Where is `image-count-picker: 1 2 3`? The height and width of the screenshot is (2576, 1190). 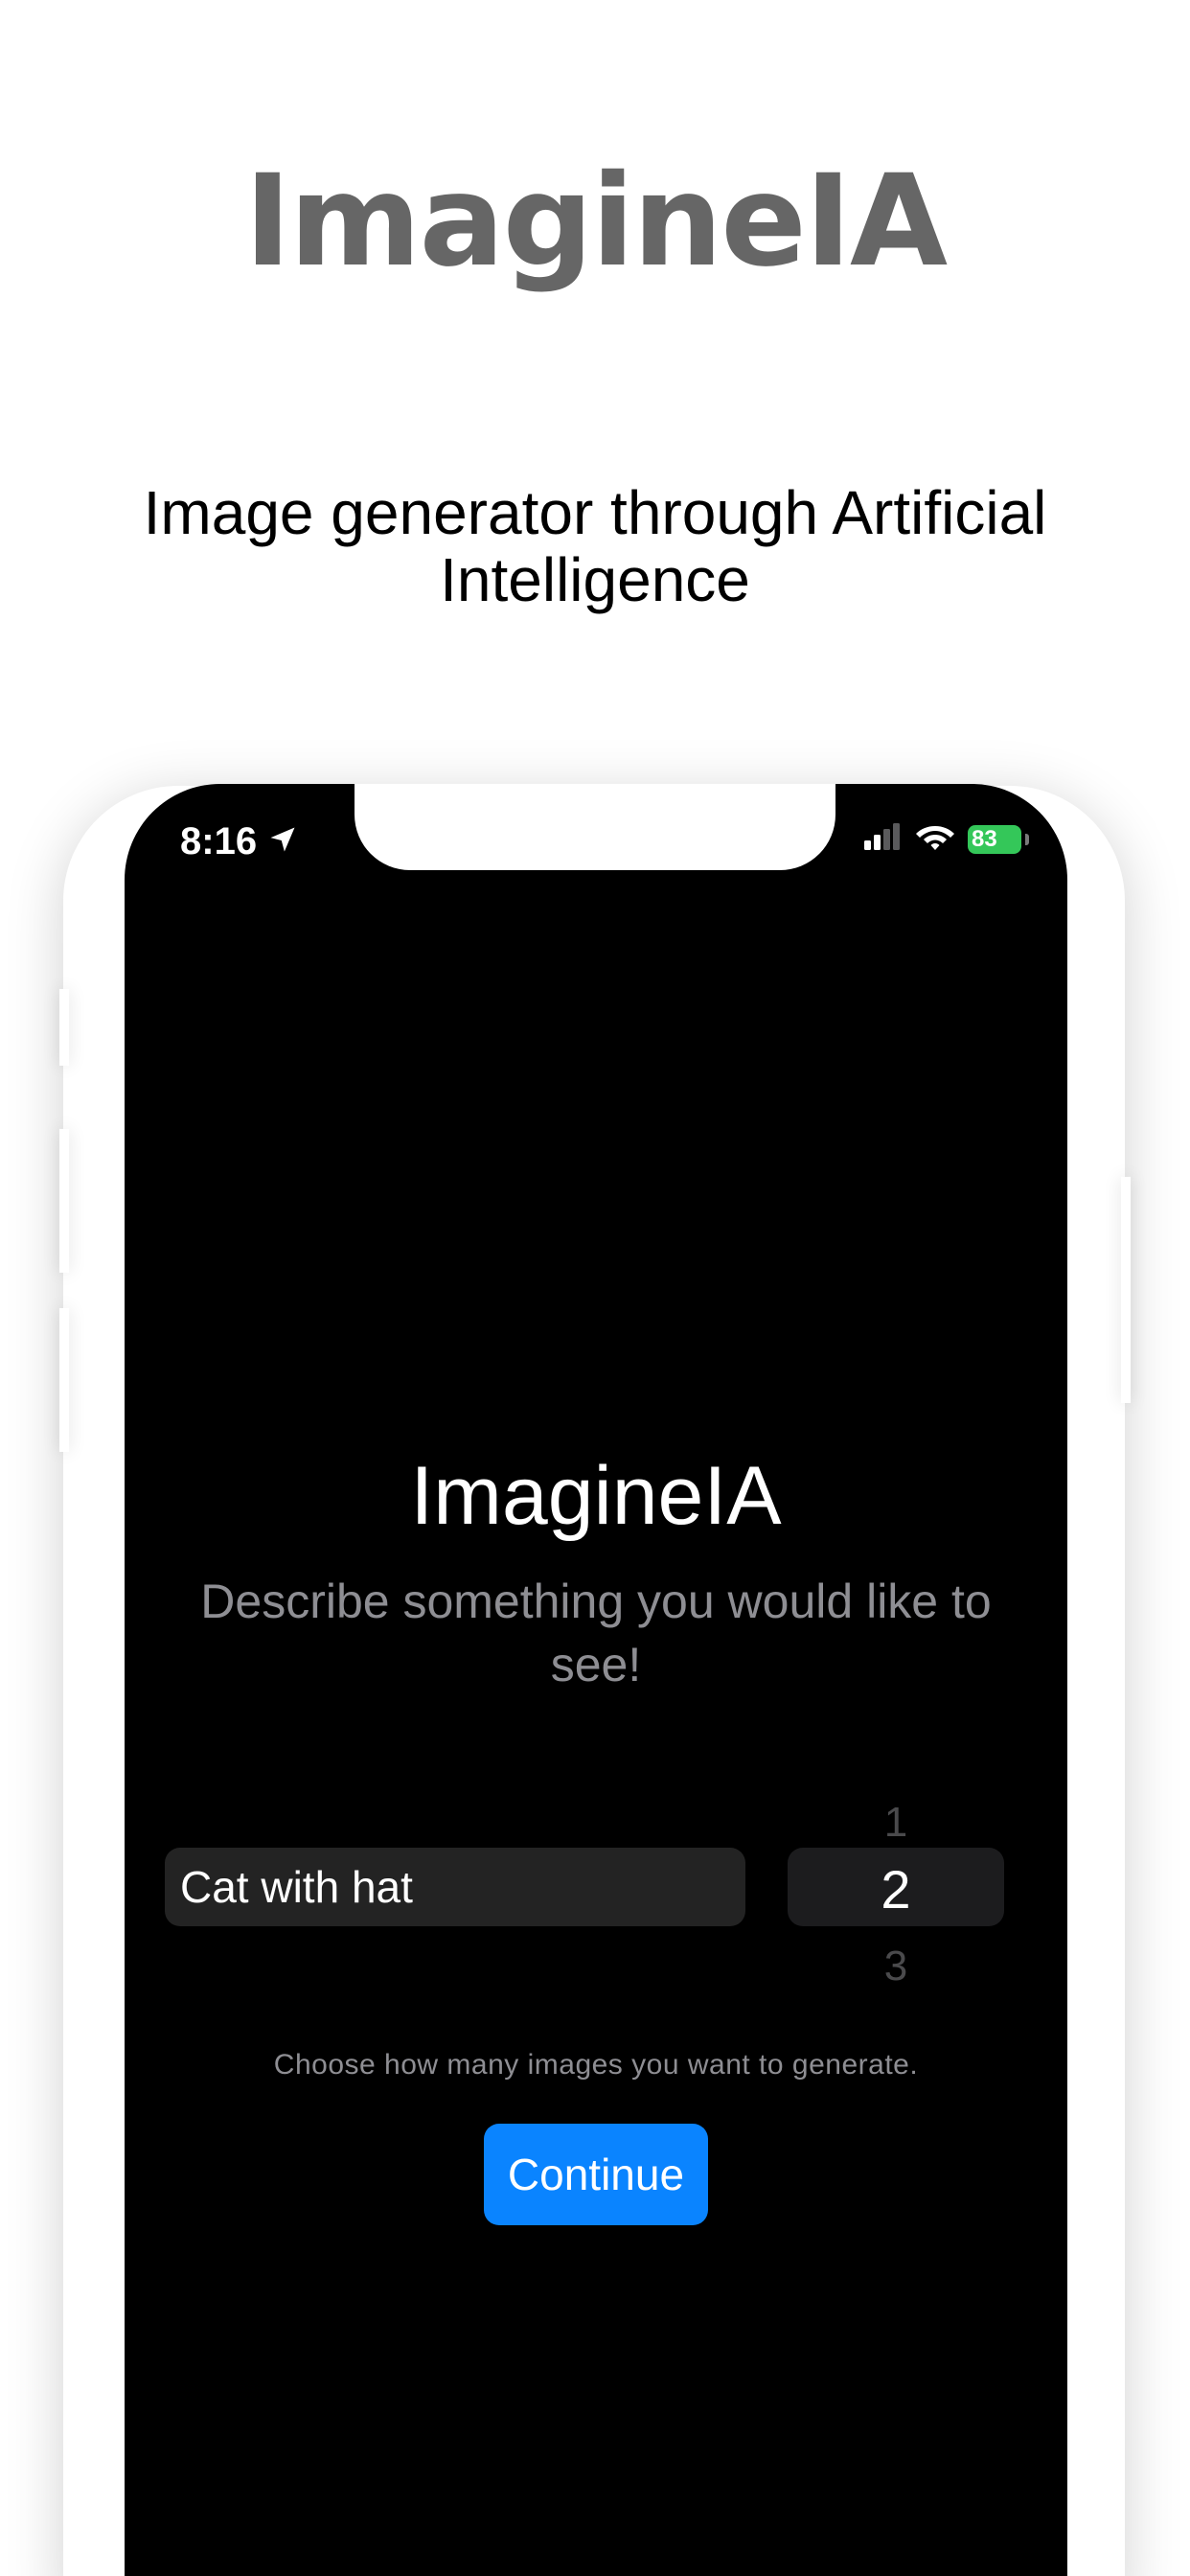 image-count-picker: 1 2 3 is located at coordinates (896, 1886).